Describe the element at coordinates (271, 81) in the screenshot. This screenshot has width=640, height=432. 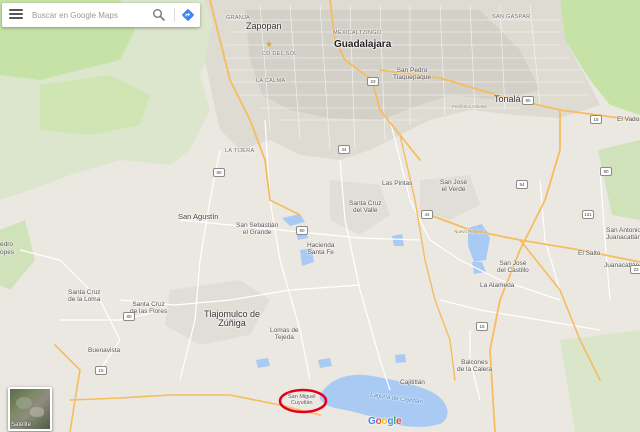
I see `place-label: LA CALMA` at that location.